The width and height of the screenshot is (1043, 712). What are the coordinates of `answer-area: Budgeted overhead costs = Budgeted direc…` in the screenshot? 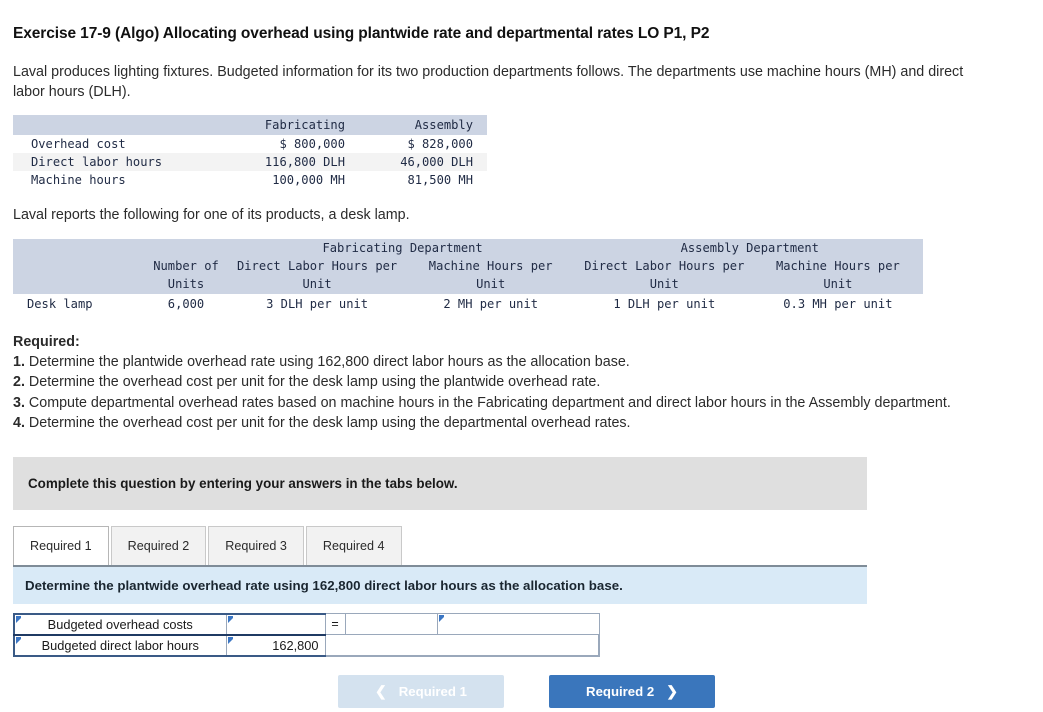 It's located at (528, 634).